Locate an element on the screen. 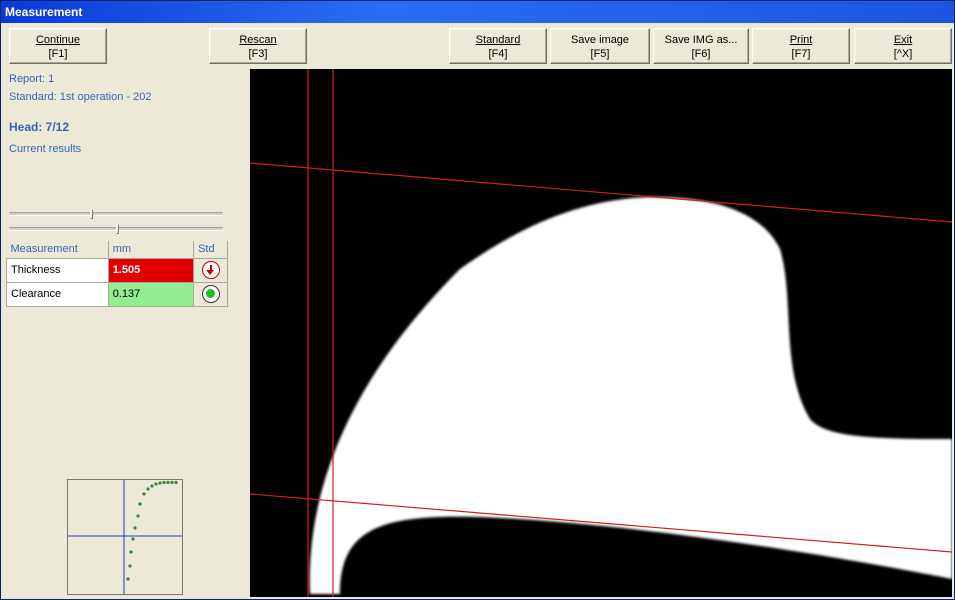  rescan-hotkey: [F3] is located at coordinates (258, 54).